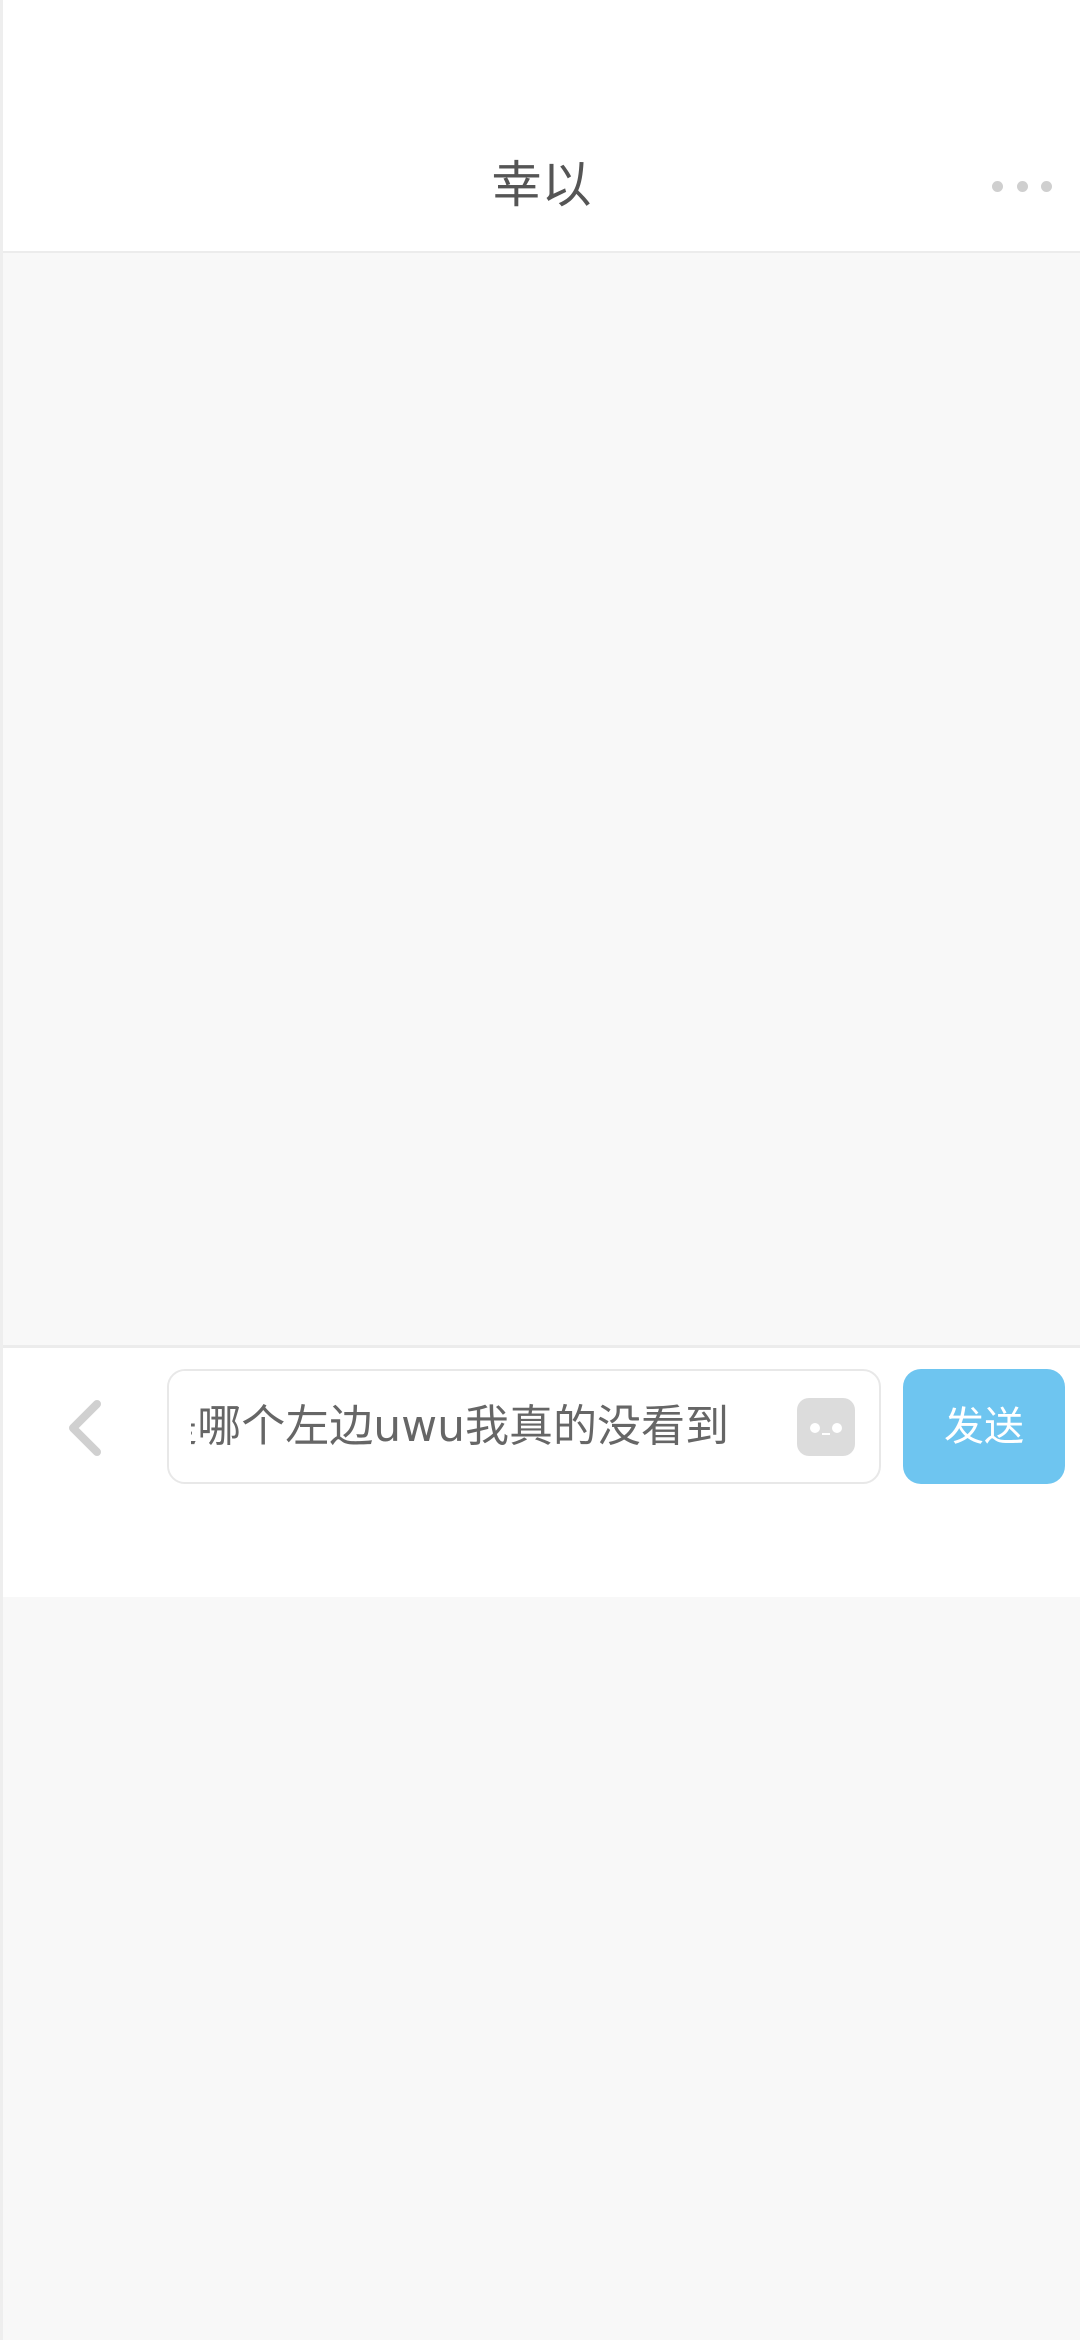  What do you see at coordinates (984, 1426) in the screenshot?
I see `send-button: 发送` at bounding box center [984, 1426].